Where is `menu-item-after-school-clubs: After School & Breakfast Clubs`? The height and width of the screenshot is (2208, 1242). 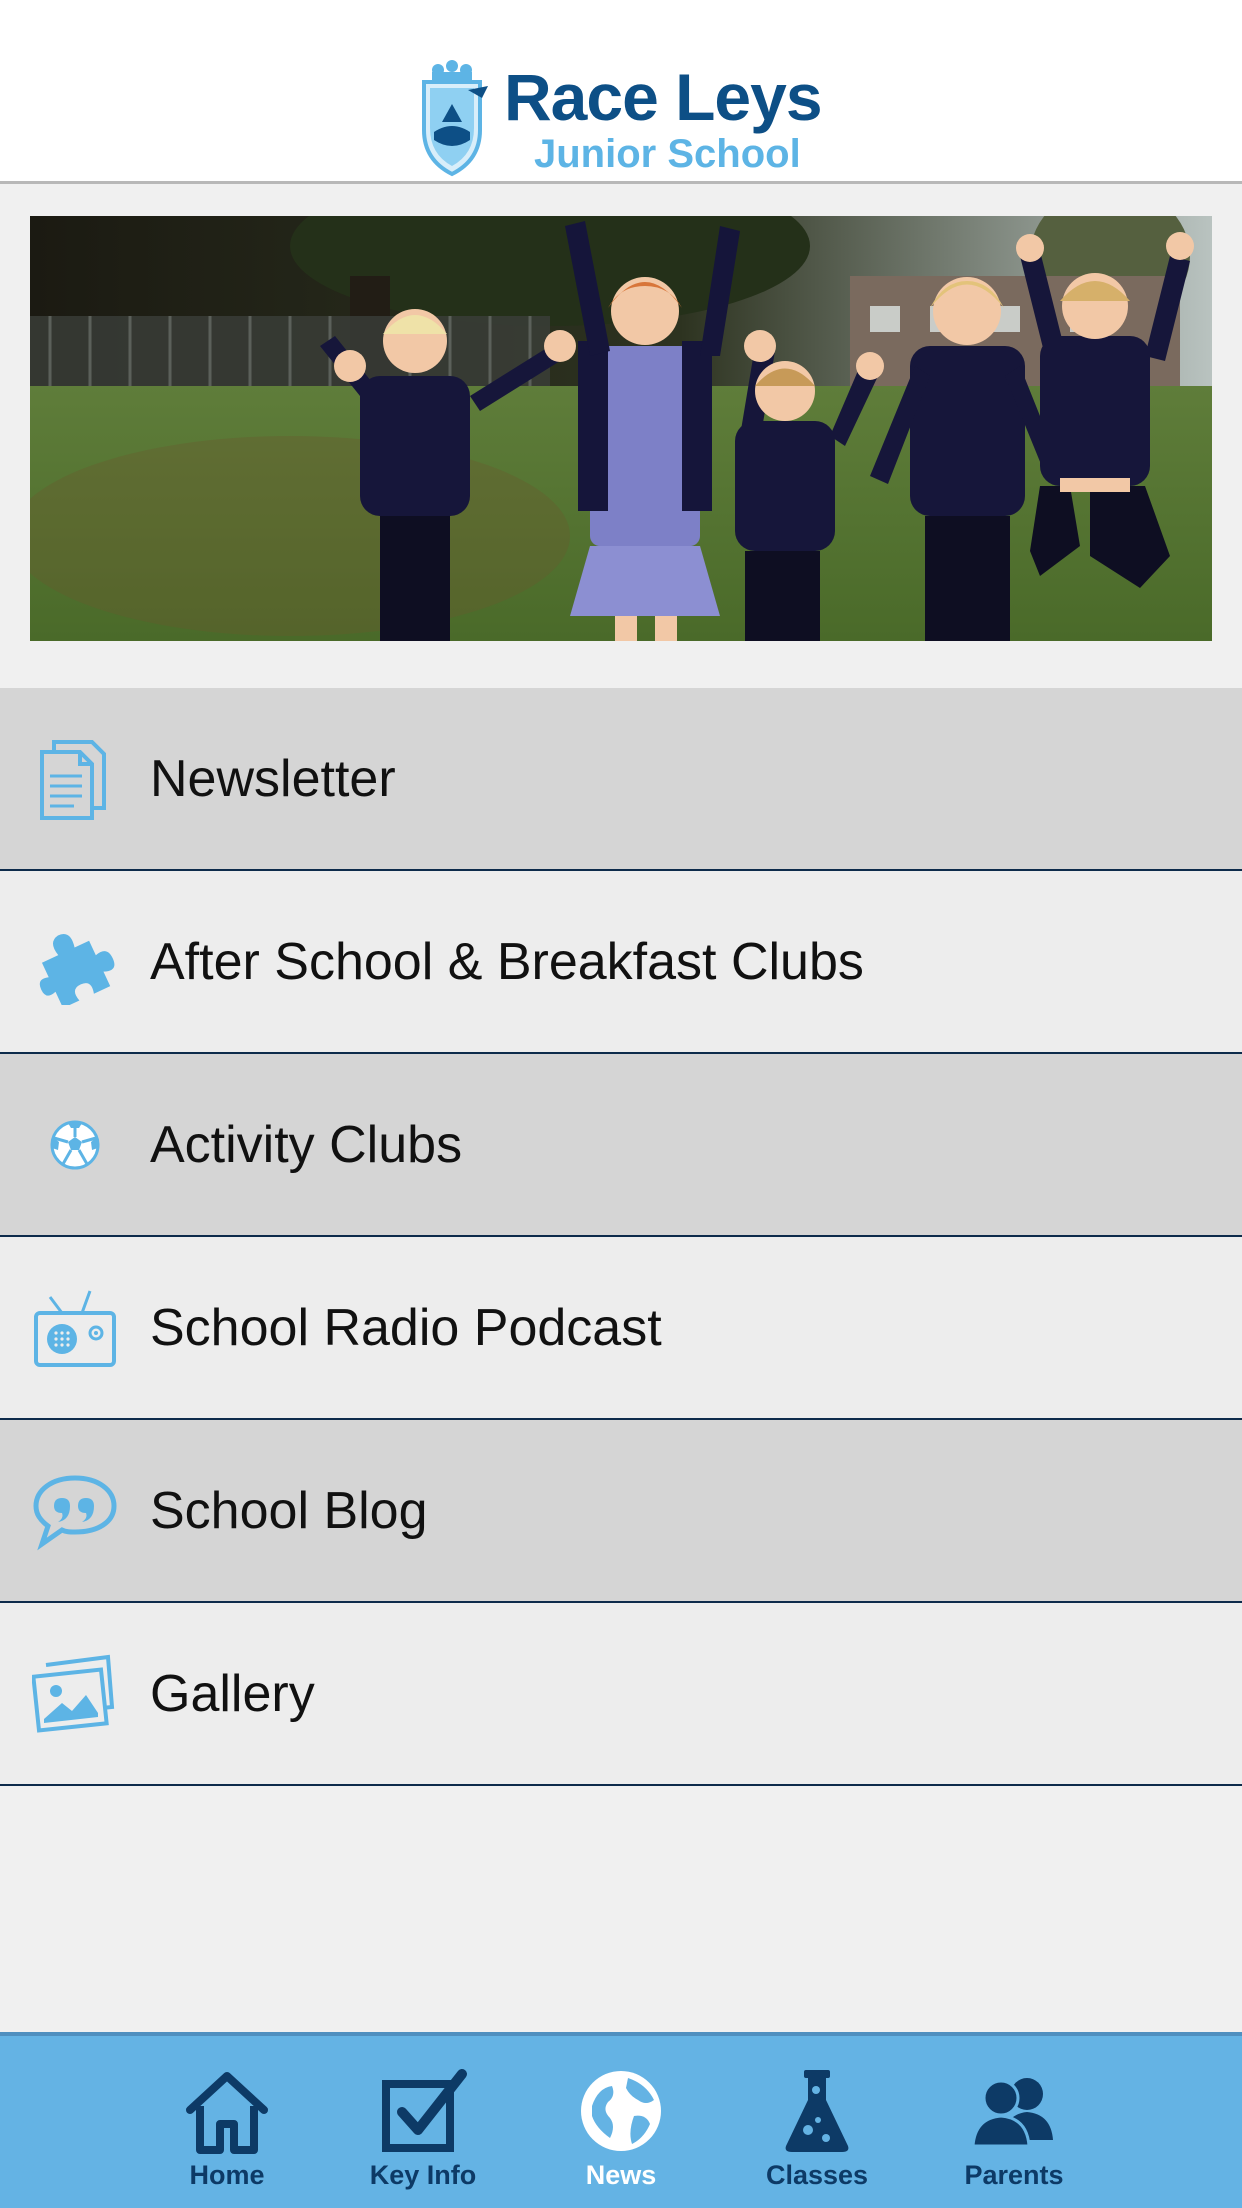
menu-item-after-school-clubs: After School & Breakfast Clubs is located at coordinates (621, 962).